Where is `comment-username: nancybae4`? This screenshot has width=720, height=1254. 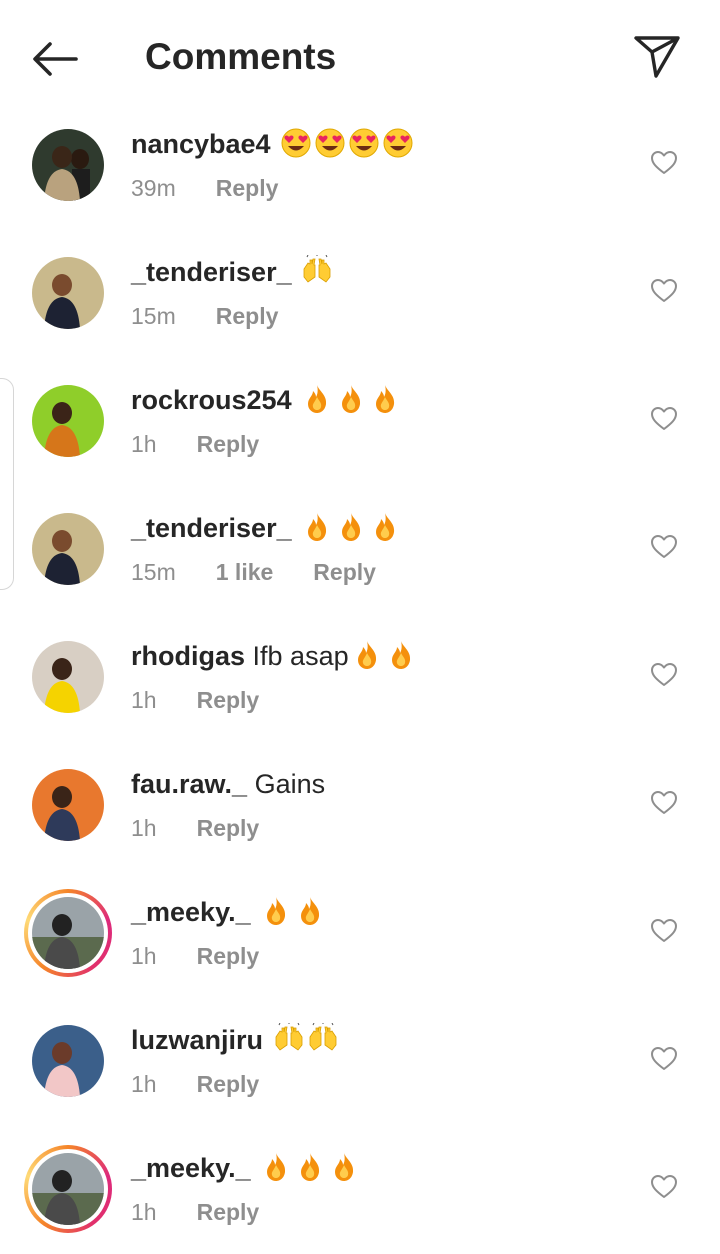 comment-username: nancybae4 is located at coordinates (201, 144).